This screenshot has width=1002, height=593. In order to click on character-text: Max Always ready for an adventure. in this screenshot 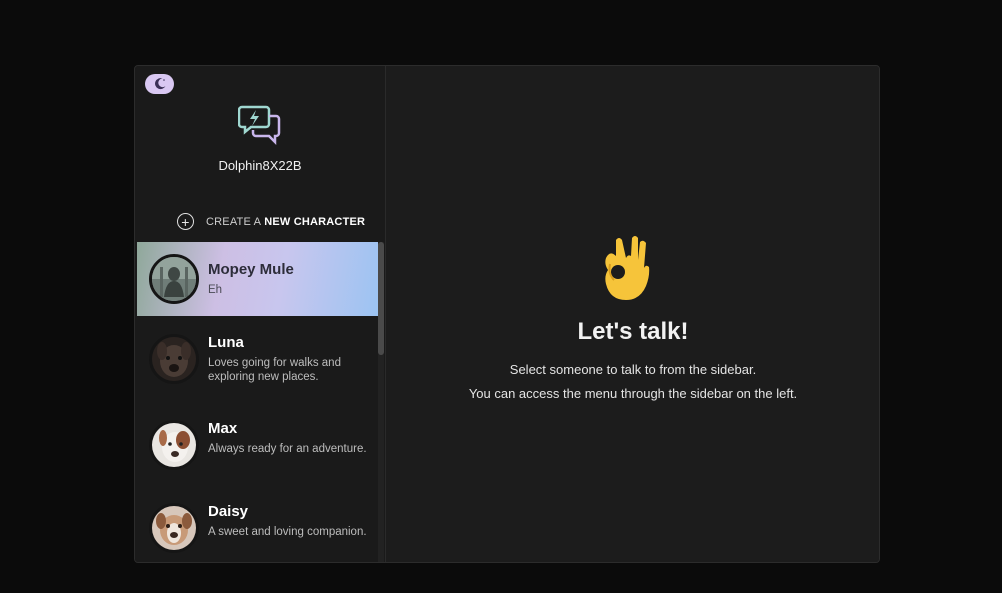, I will do `click(288, 438)`.